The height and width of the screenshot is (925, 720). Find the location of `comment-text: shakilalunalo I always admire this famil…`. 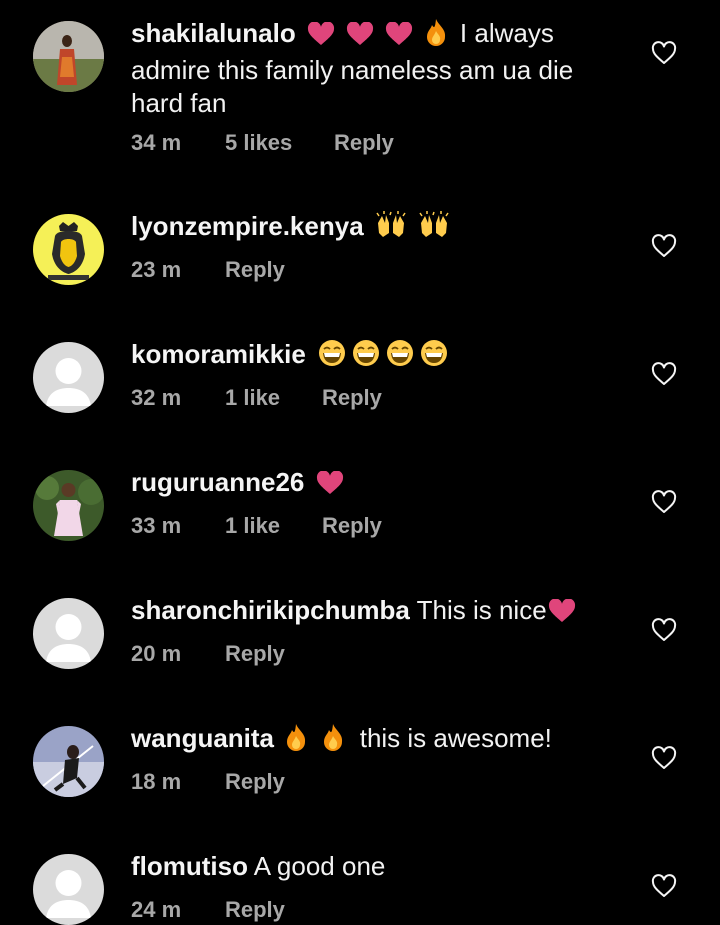

comment-text: shakilalunalo I always admire this famil… is located at coordinates (381, 68).